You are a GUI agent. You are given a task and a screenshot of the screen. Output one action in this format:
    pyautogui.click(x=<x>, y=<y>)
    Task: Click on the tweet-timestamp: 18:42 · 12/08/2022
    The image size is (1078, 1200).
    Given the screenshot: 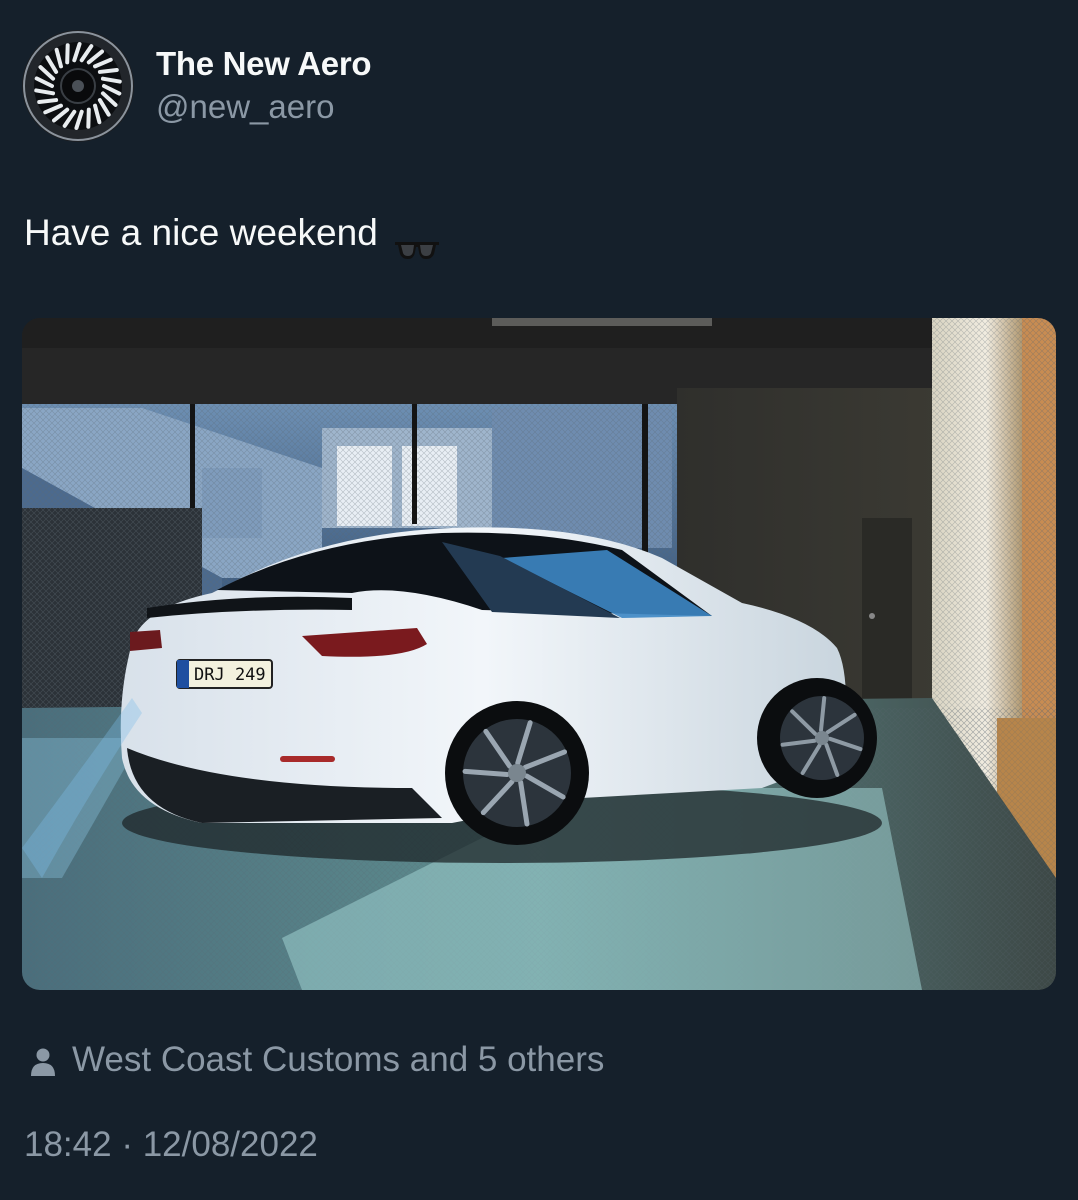 What is the action you would take?
    pyautogui.click(x=171, y=1145)
    